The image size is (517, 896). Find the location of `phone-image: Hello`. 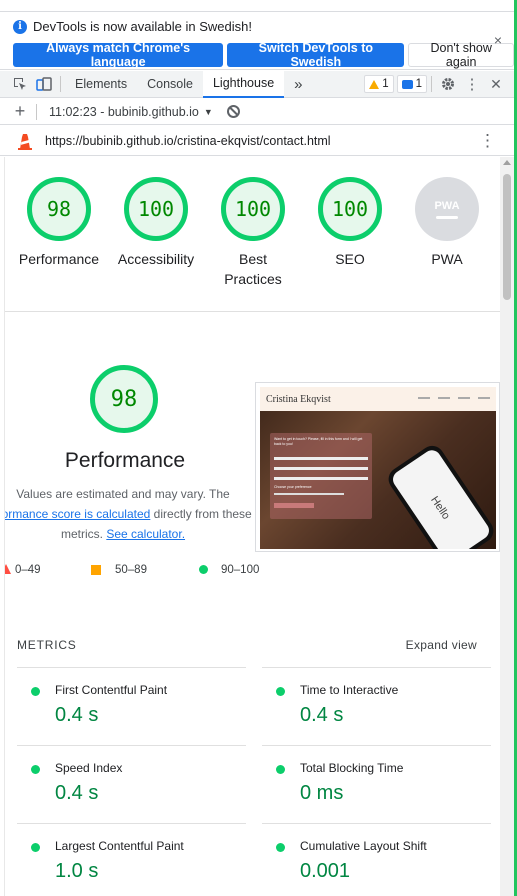

phone-image: Hello is located at coordinates (439, 495).